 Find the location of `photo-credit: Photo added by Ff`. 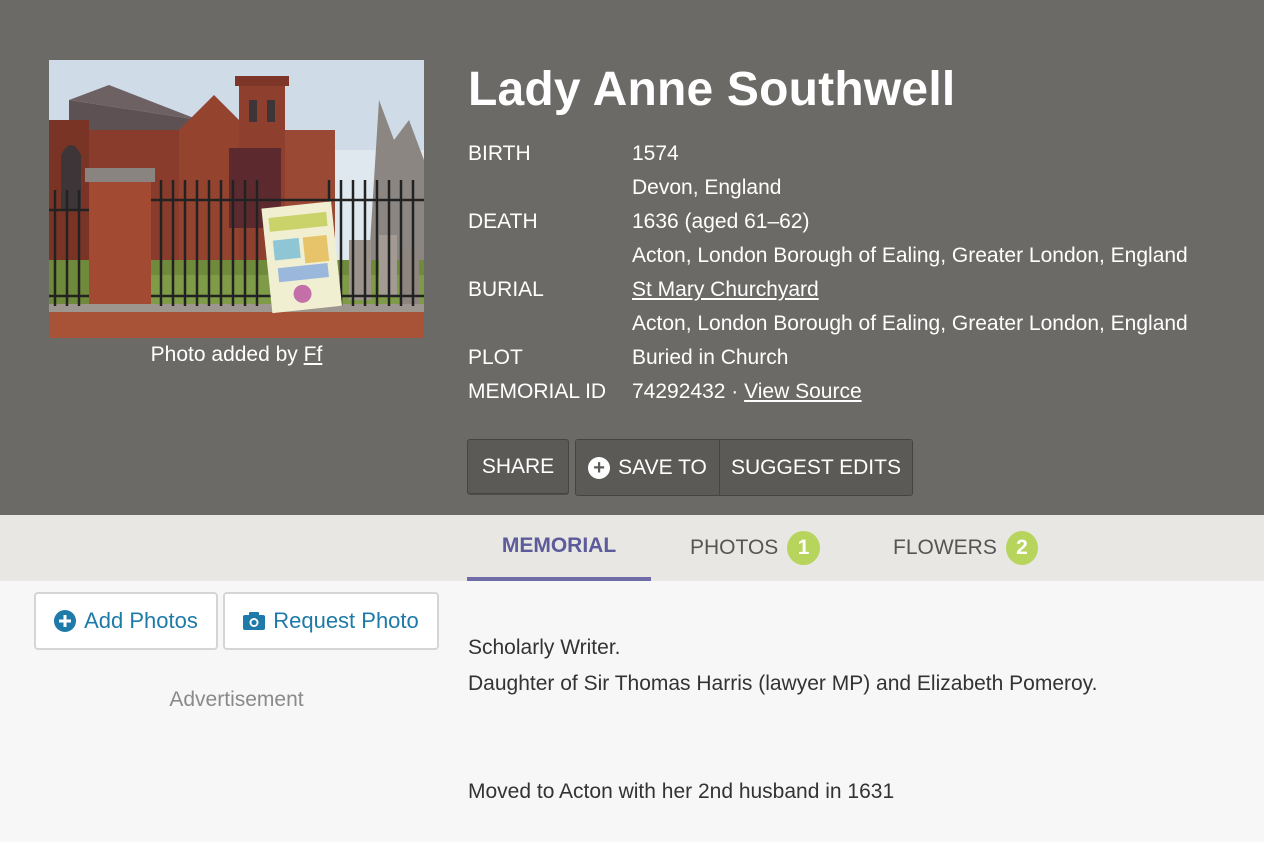

photo-credit: Photo added by Ff is located at coordinates (236, 355).